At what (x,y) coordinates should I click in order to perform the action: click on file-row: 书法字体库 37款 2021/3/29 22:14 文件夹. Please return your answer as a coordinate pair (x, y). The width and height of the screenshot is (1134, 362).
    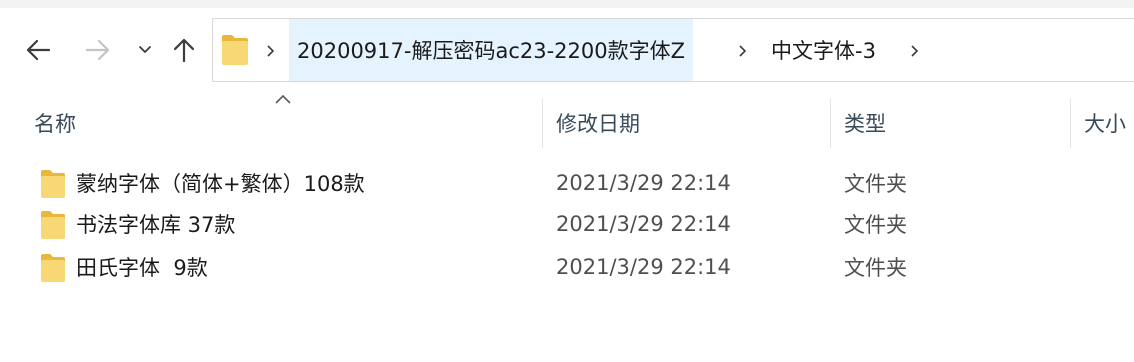
    Looking at the image, I should click on (581, 224).